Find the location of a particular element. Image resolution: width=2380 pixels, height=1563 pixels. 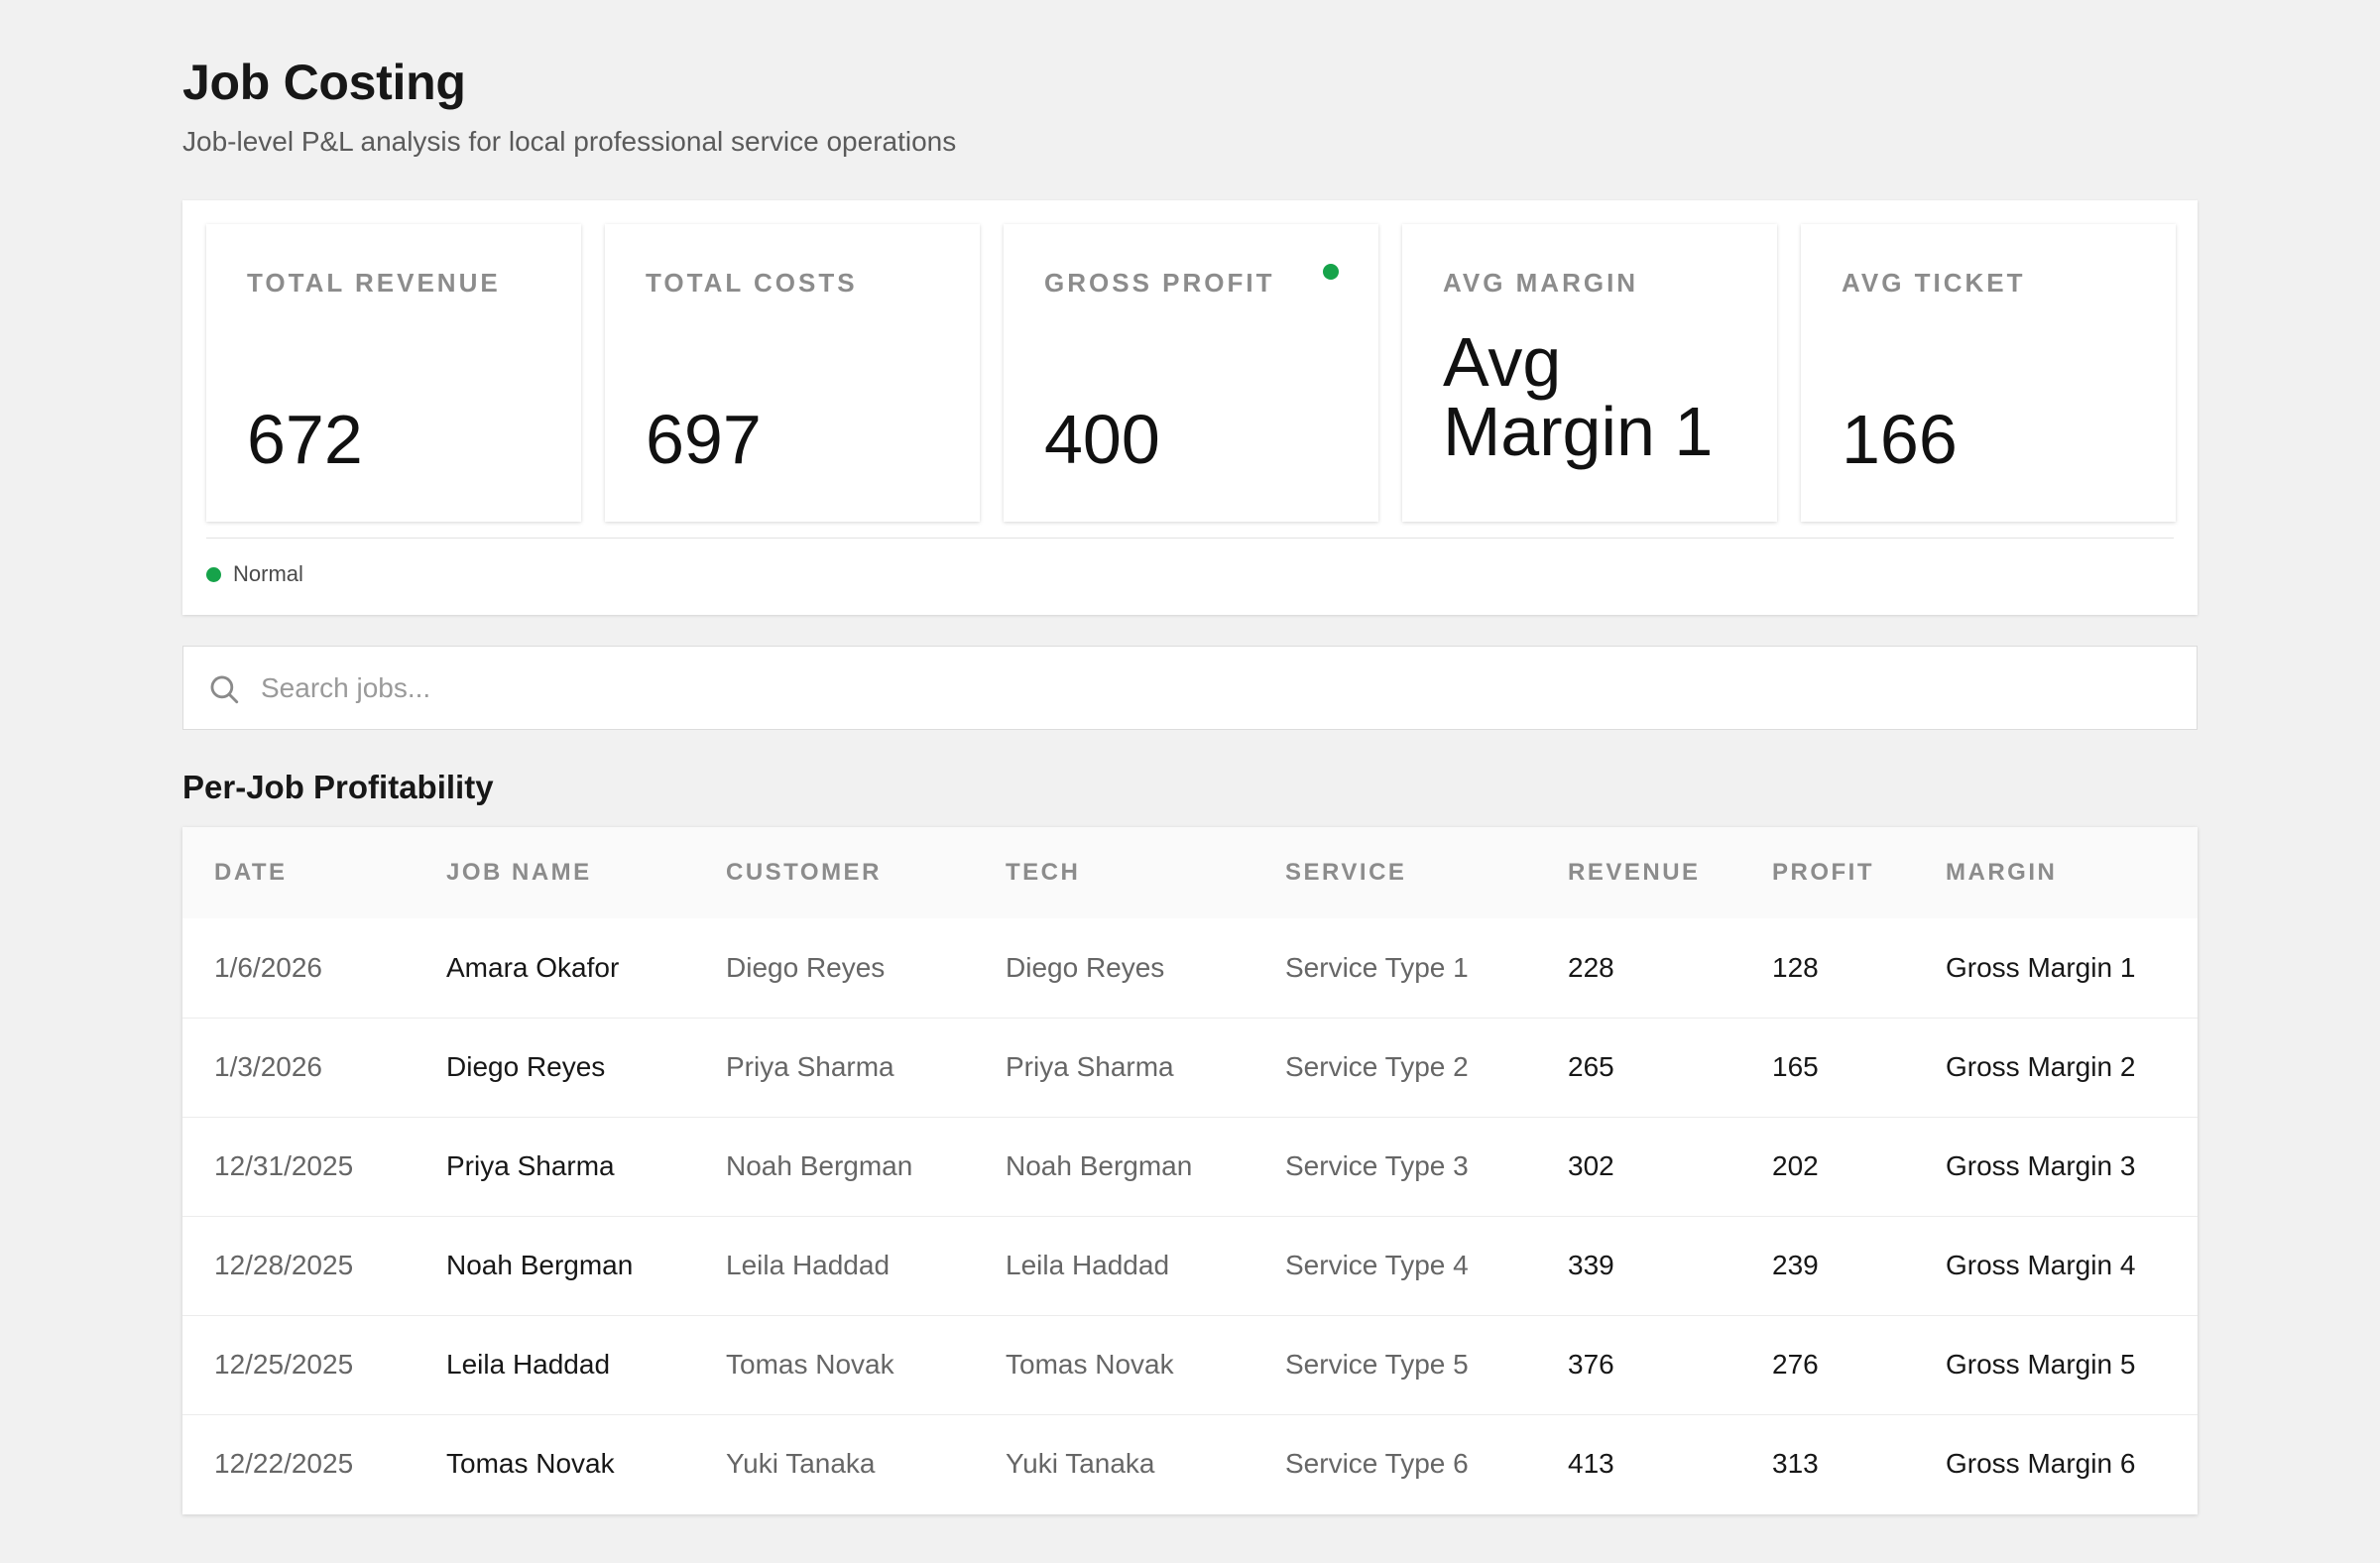

kpi-label: TOTAL COSTS is located at coordinates (752, 283).